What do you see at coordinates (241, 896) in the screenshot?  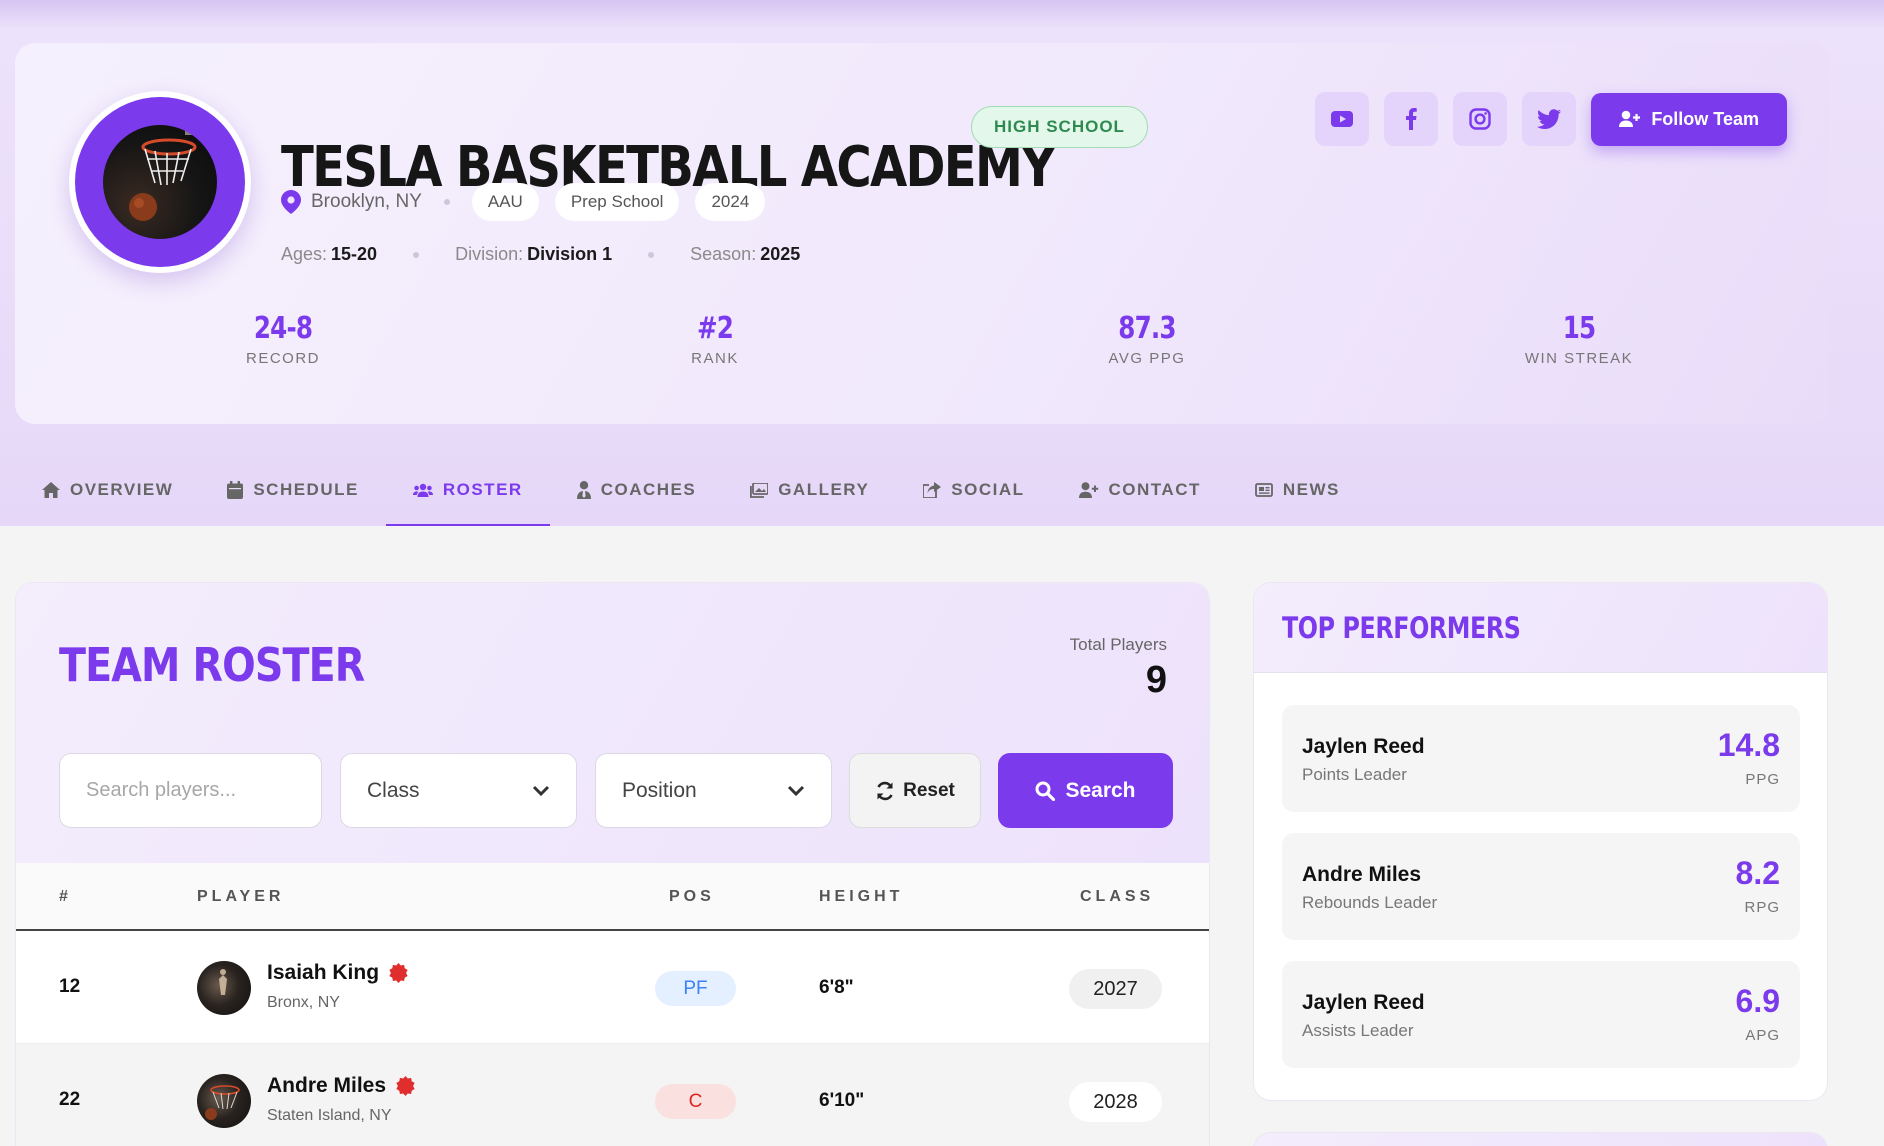 I see `column-player: PLAYER` at bounding box center [241, 896].